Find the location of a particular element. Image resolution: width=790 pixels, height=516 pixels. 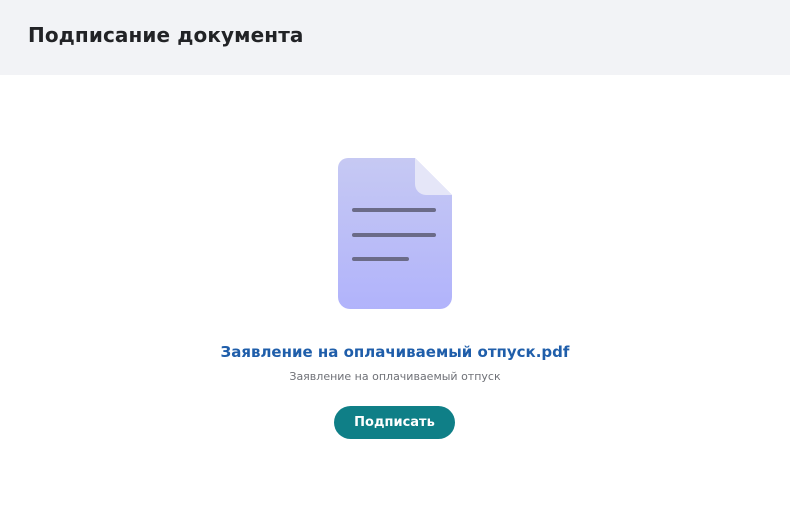

document-description: Заявление на оплачиваемый отпуск is located at coordinates (395, 376).